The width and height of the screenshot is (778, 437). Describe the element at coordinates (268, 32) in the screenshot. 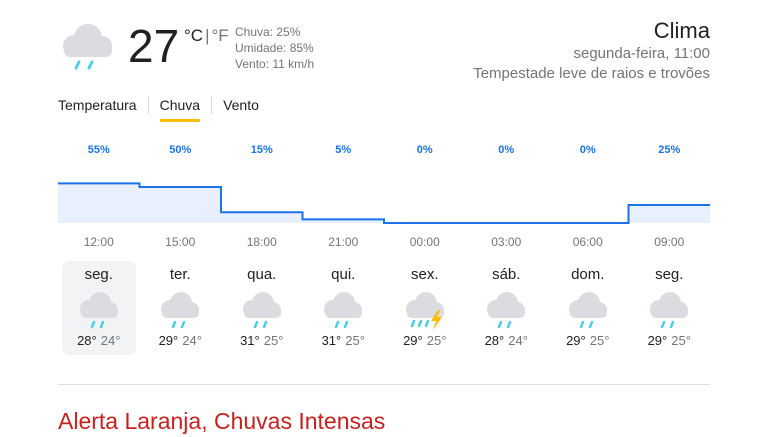

I see `precipitation-detail: Chuva: 25%` at that location.